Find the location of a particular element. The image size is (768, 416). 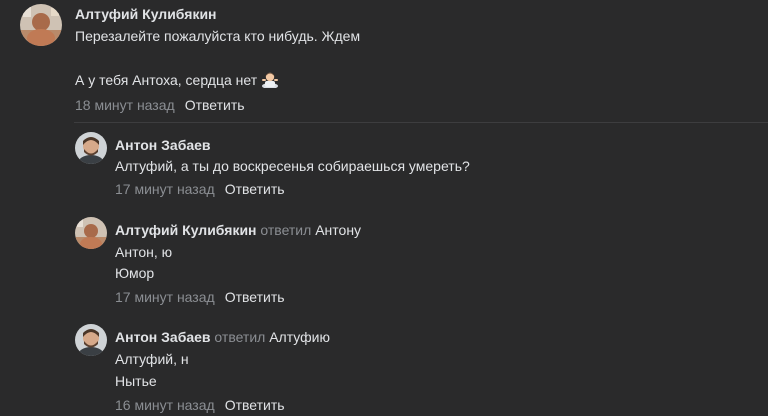

comment-author-line: Антон Забаев is located at coordinates (163, 145).